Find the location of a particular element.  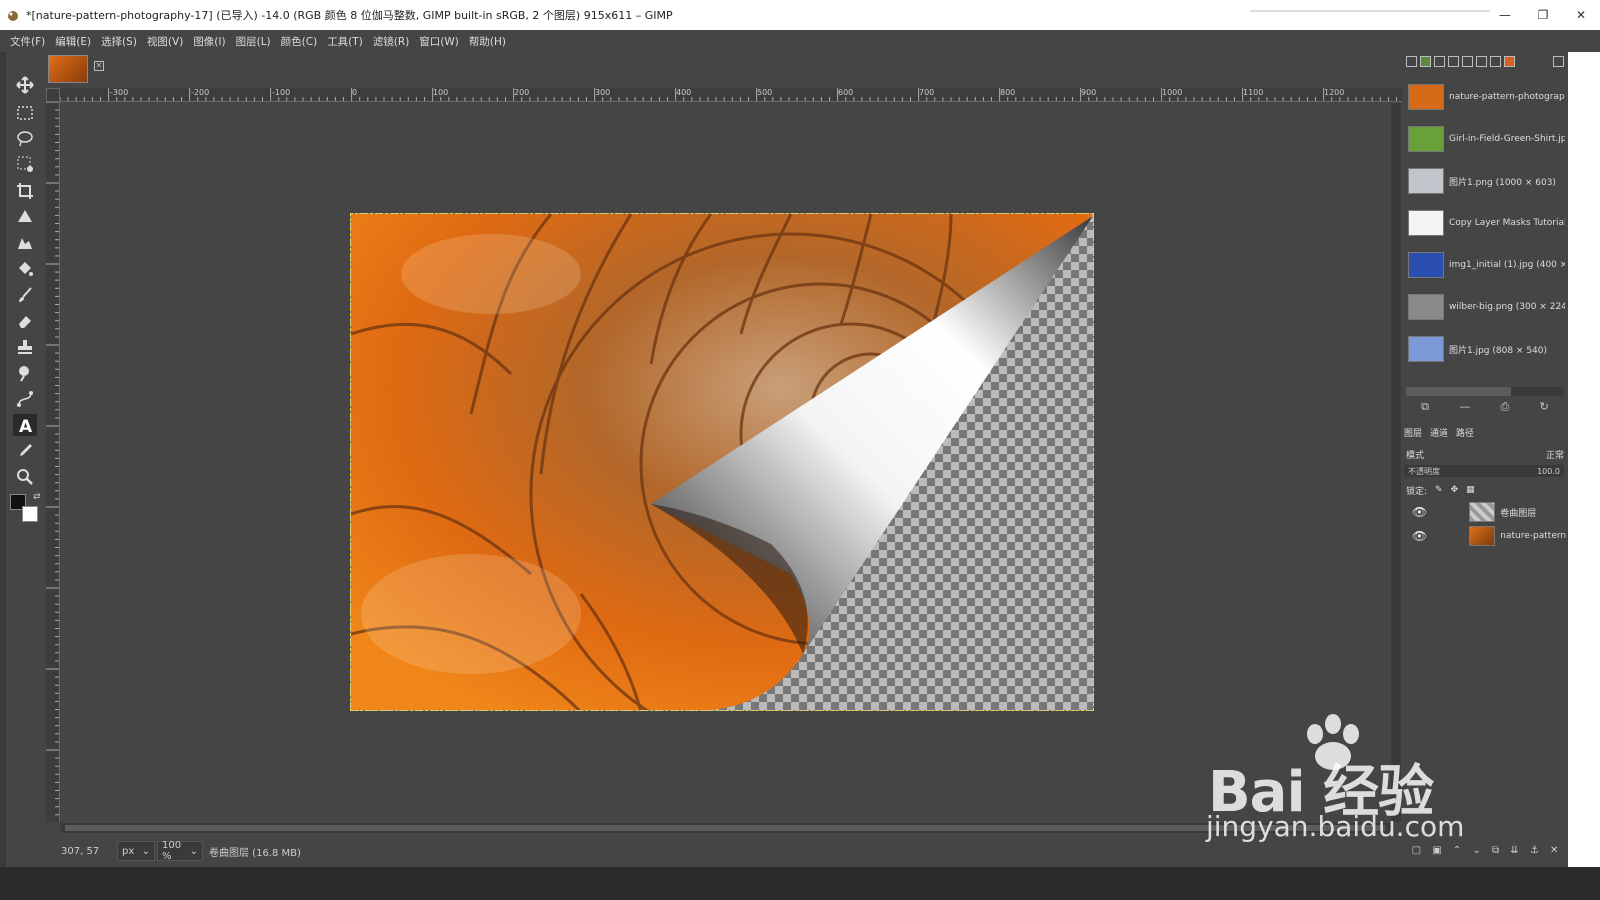

unit-select: px ⌄ is located at coordinates (136, 851).